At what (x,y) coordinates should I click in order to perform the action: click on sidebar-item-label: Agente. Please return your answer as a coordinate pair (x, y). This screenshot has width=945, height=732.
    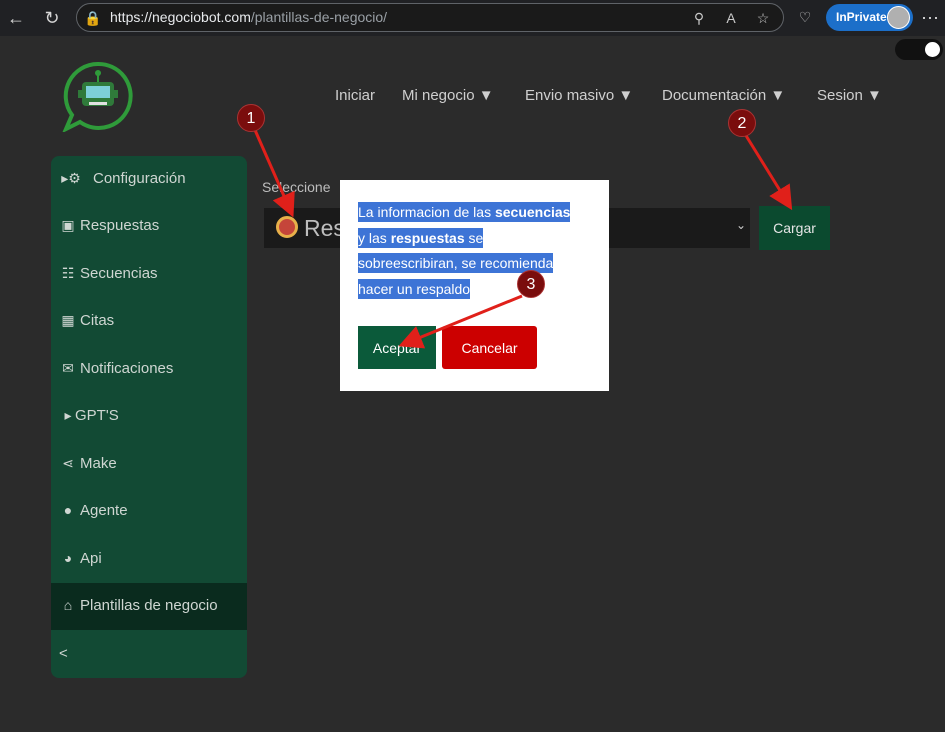
    Looking at the image, I should click on (104, 510).